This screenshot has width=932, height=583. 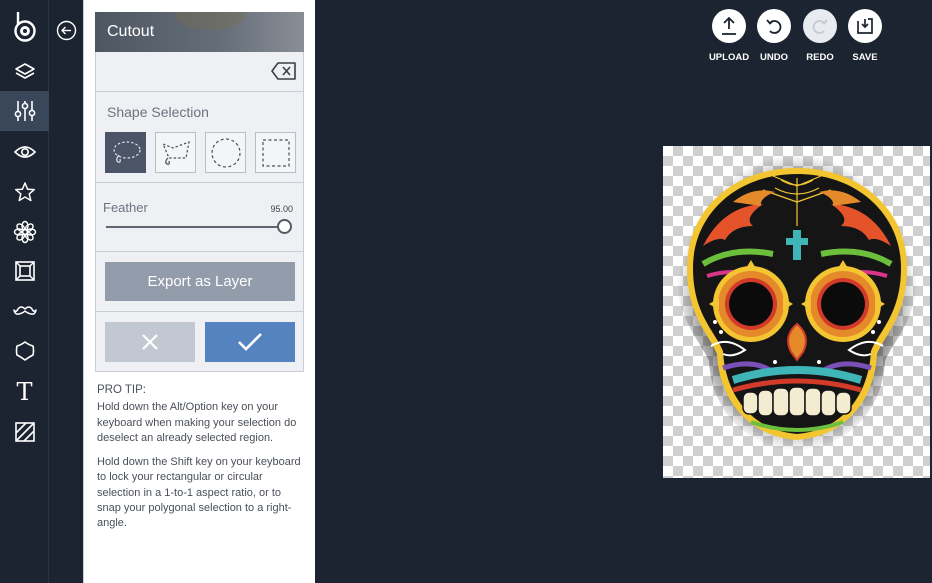 I want to click on ellipse-select-button, so click(x=225, y=152).